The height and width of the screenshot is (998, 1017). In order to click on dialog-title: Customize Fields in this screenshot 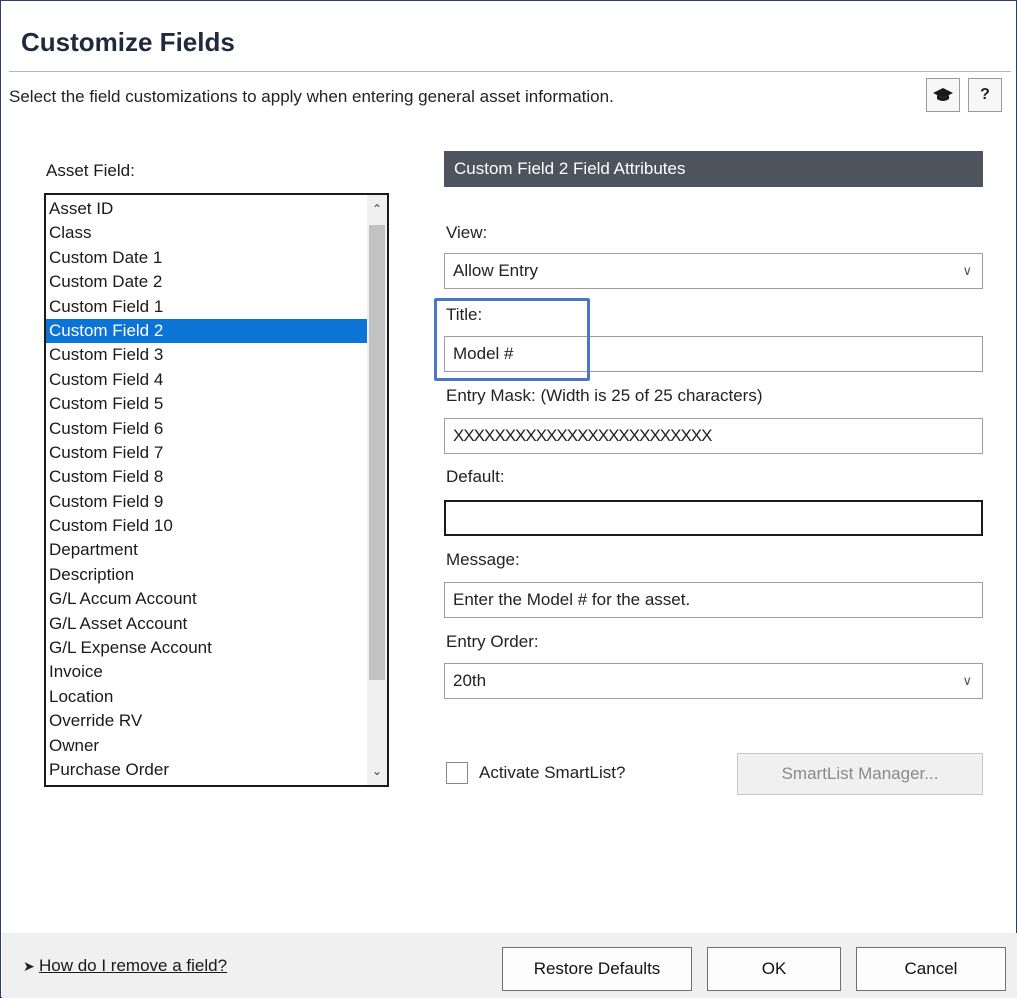, I will do `click(128, 42)`.